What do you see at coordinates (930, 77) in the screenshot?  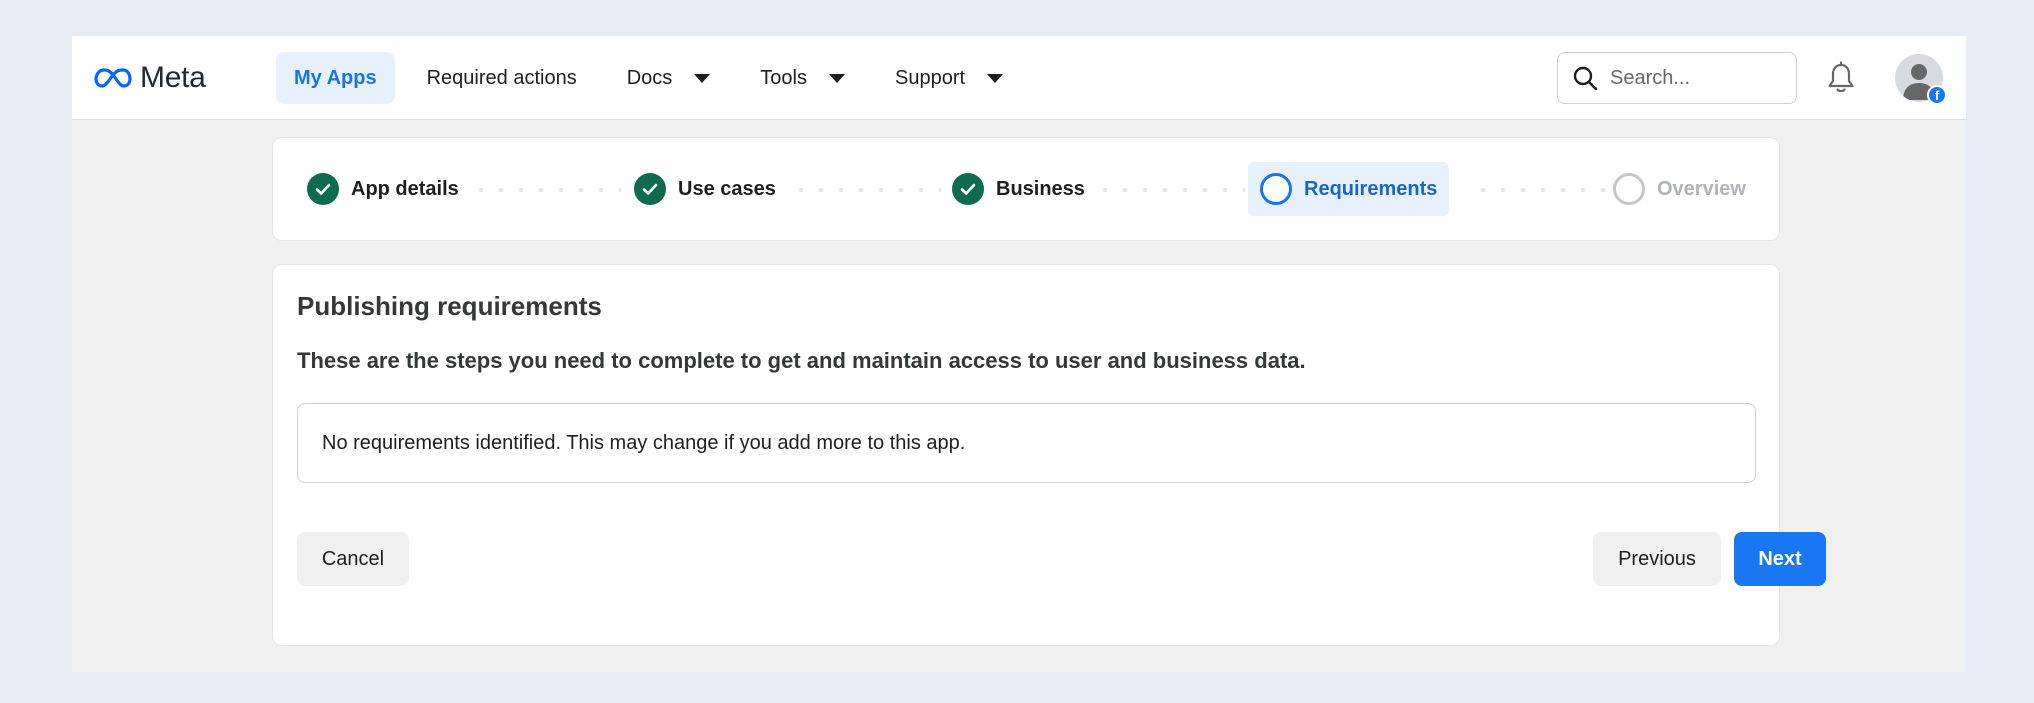 I see `nav-label: Support` at bounding box center [930, 77].